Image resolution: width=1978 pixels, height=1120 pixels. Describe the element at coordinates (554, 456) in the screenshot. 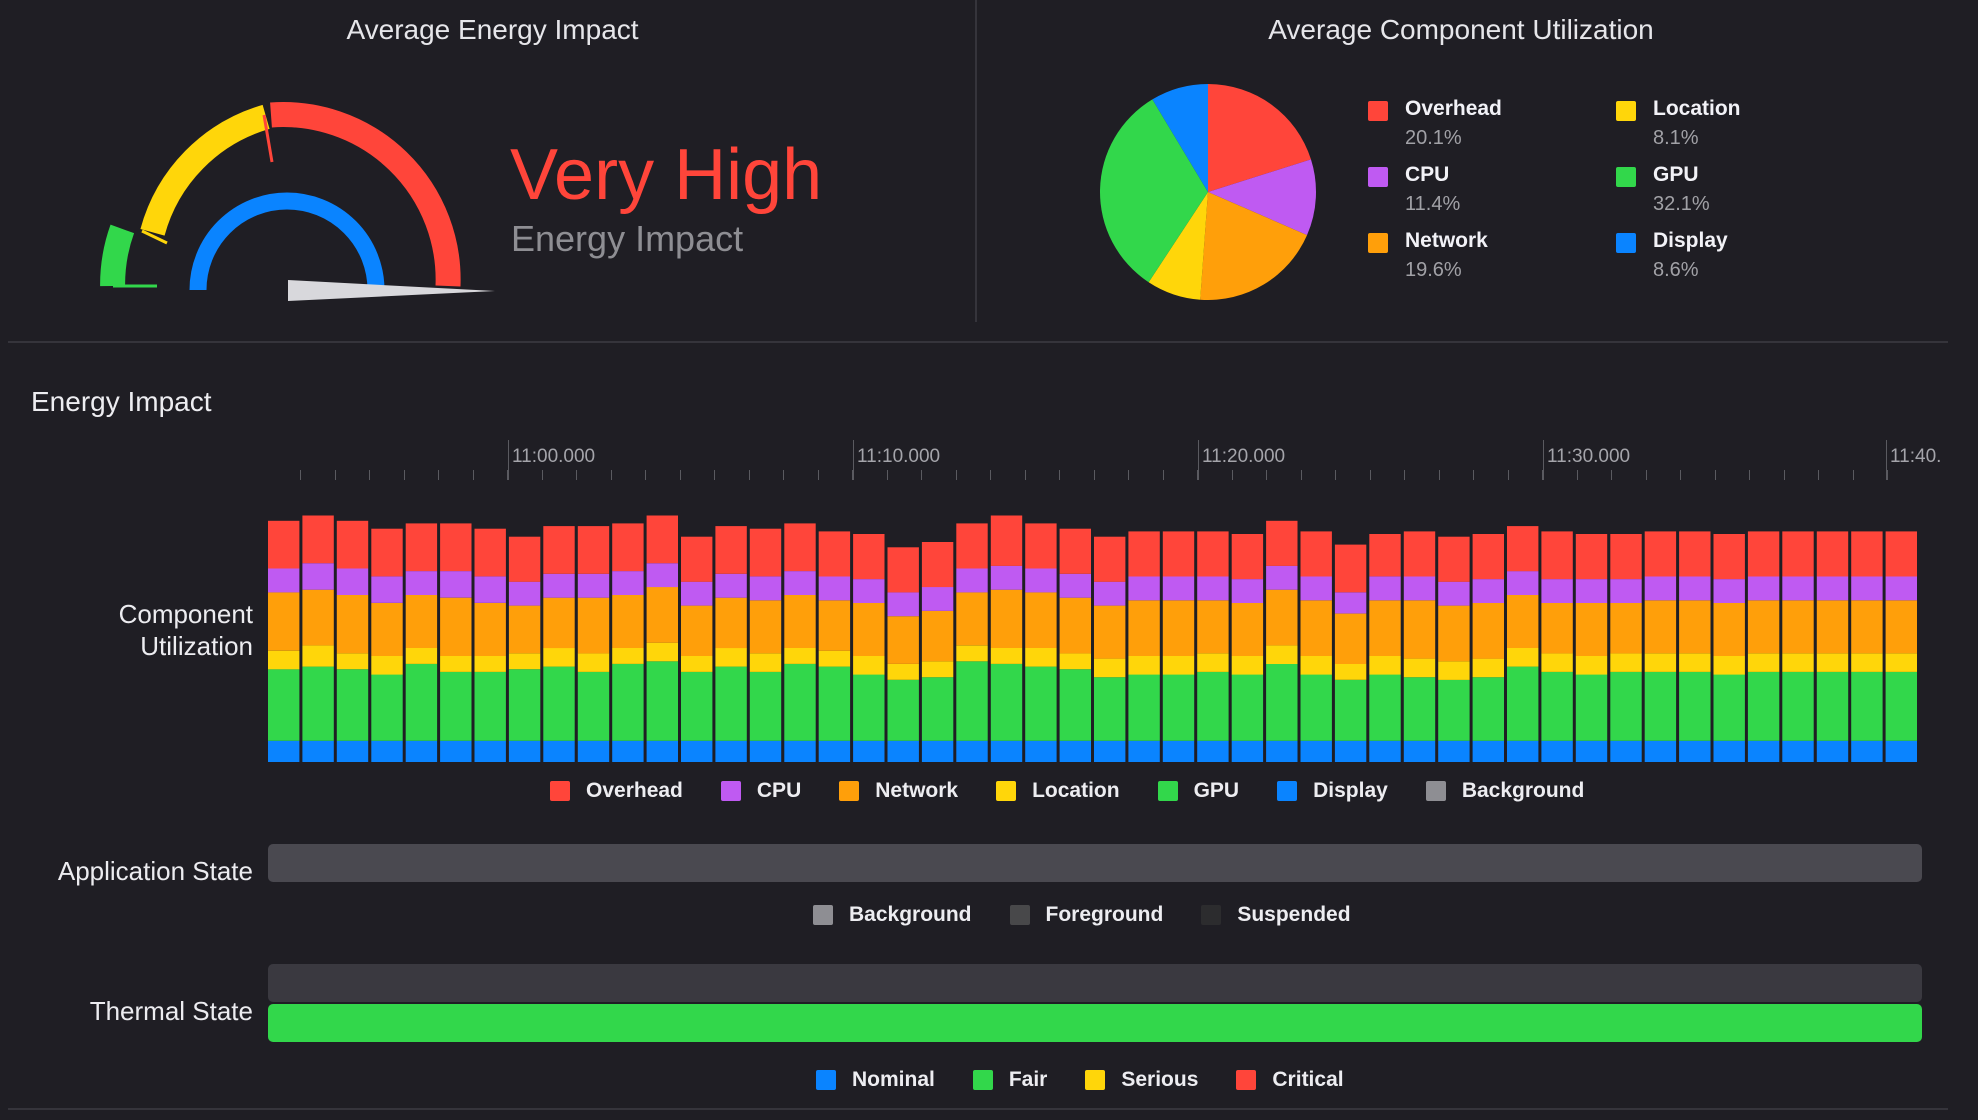

I see `time-tick-label: 11:00.000` at that location.